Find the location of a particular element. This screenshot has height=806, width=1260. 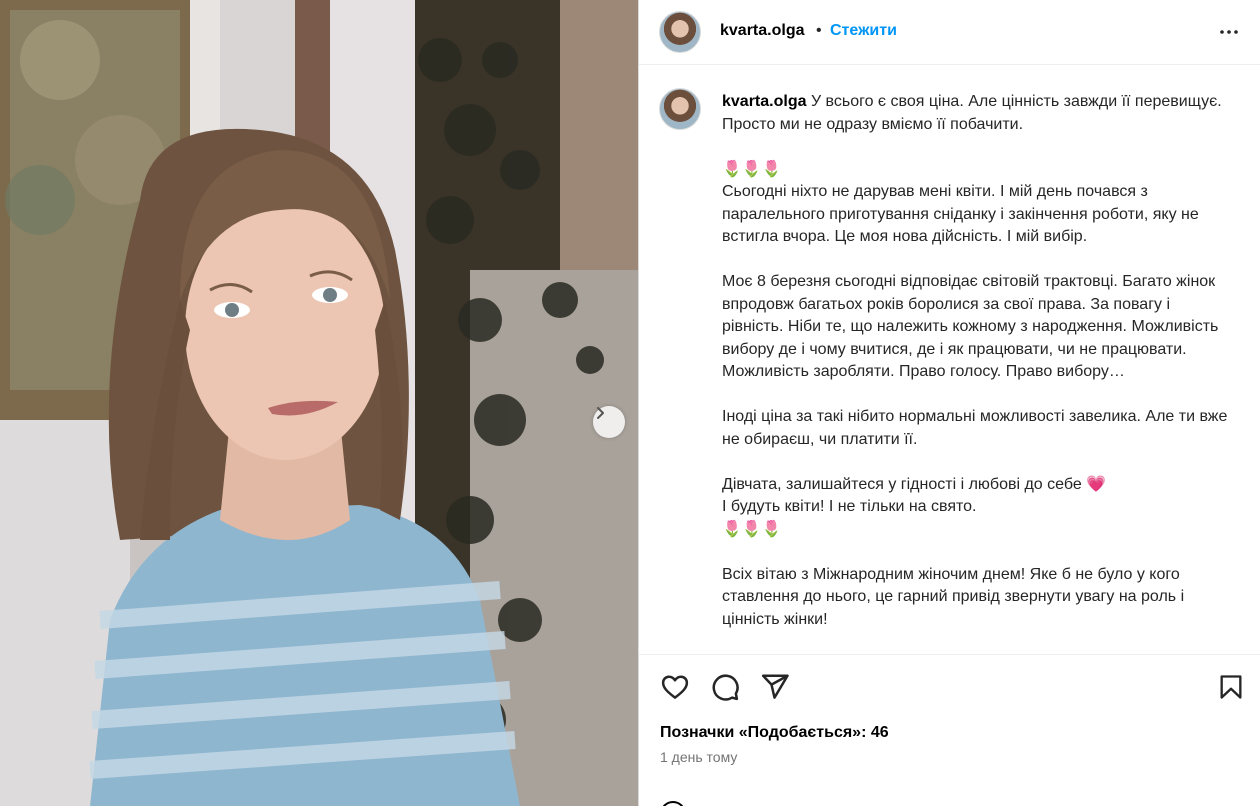

post-header: kvarta.olga • Стежити is located at coordinates (949, 32).